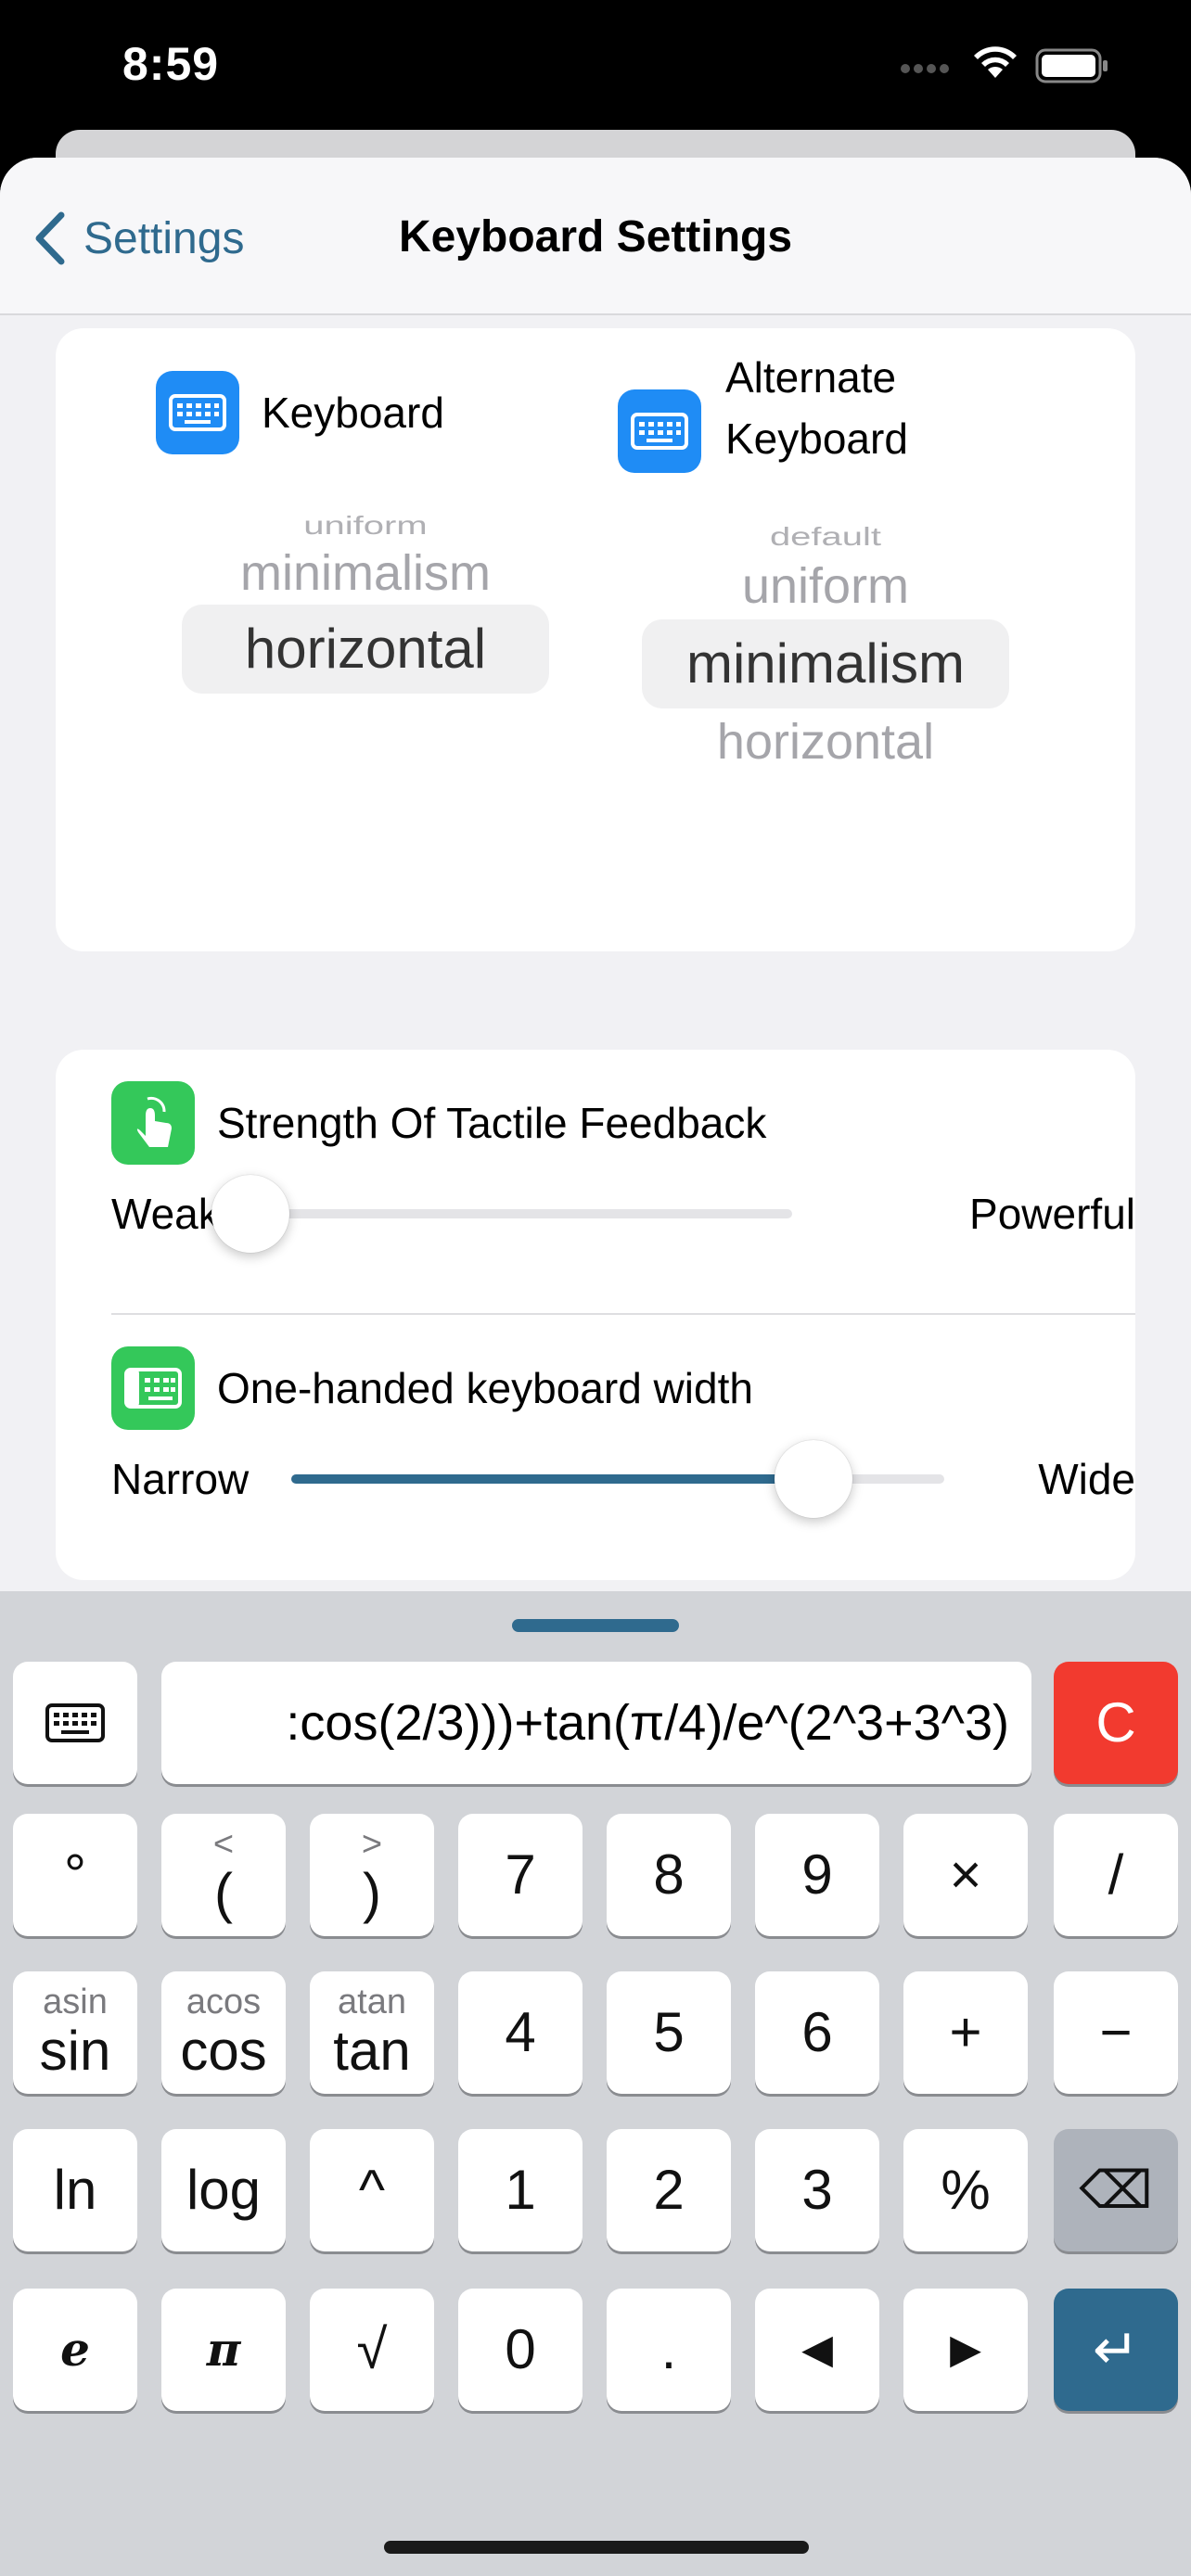 The image size is (1191, 2576). I want to click on key-plus: +, so click(966, 2033).